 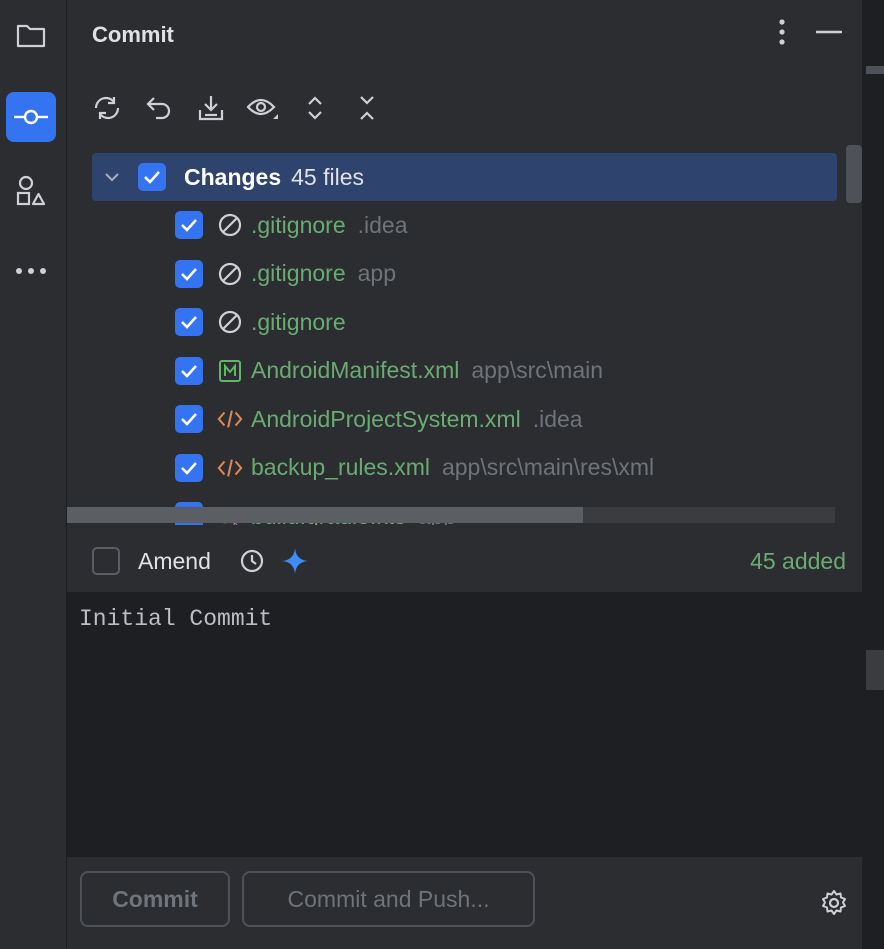 I want to click on file-row: .gitignore app, so click(x=285, y=274).